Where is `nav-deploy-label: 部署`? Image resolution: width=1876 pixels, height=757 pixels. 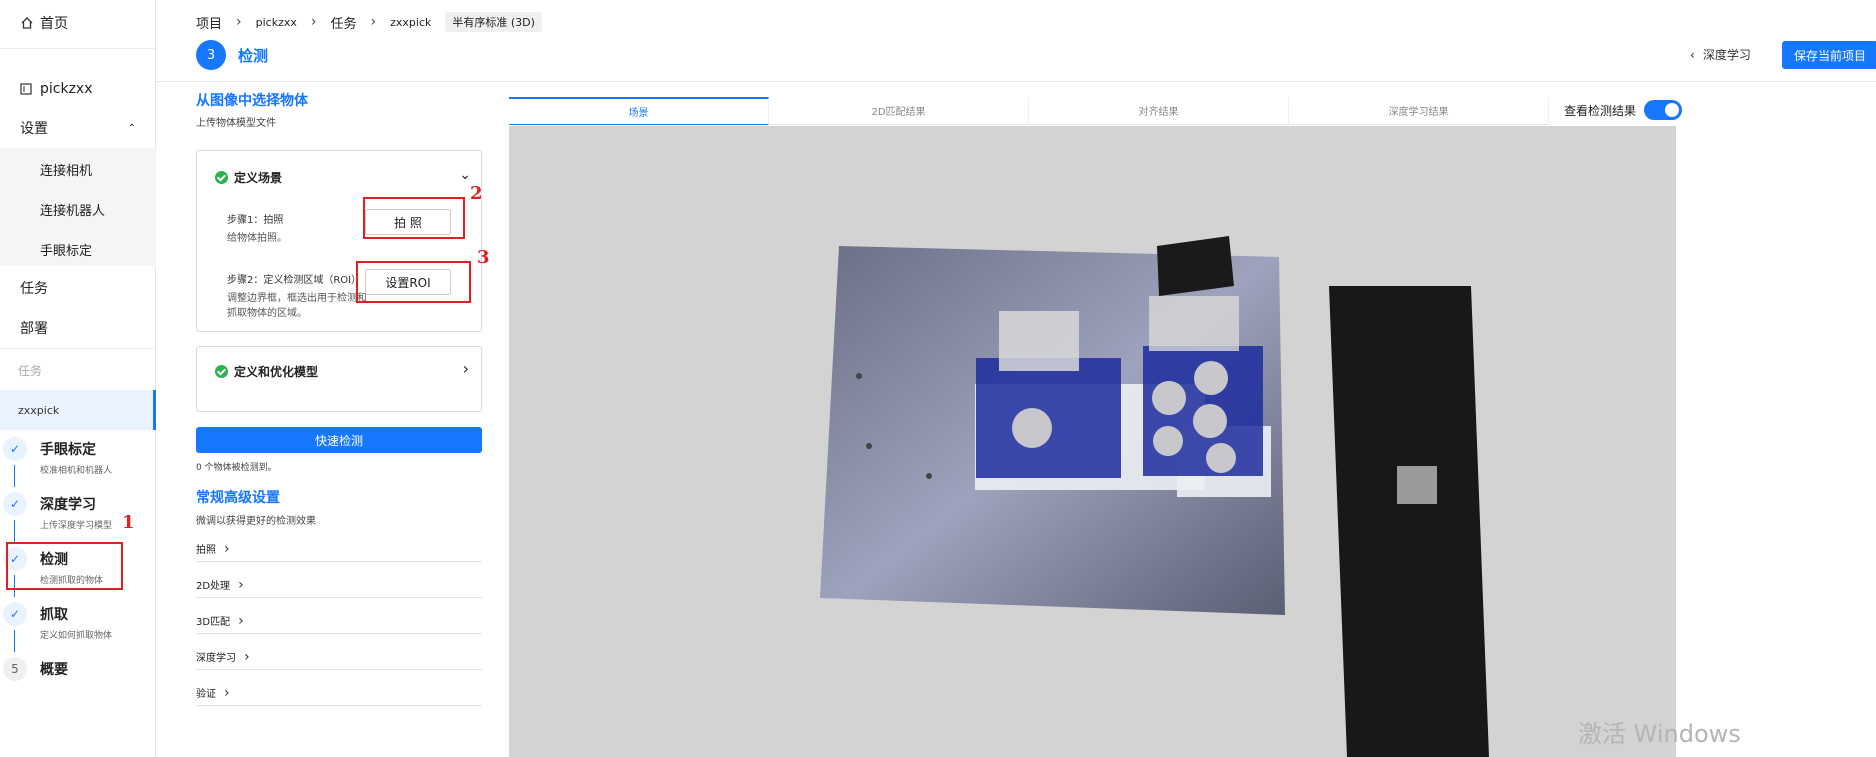 nav-deploy-label: 部署 is located at coordinates (34, 329).